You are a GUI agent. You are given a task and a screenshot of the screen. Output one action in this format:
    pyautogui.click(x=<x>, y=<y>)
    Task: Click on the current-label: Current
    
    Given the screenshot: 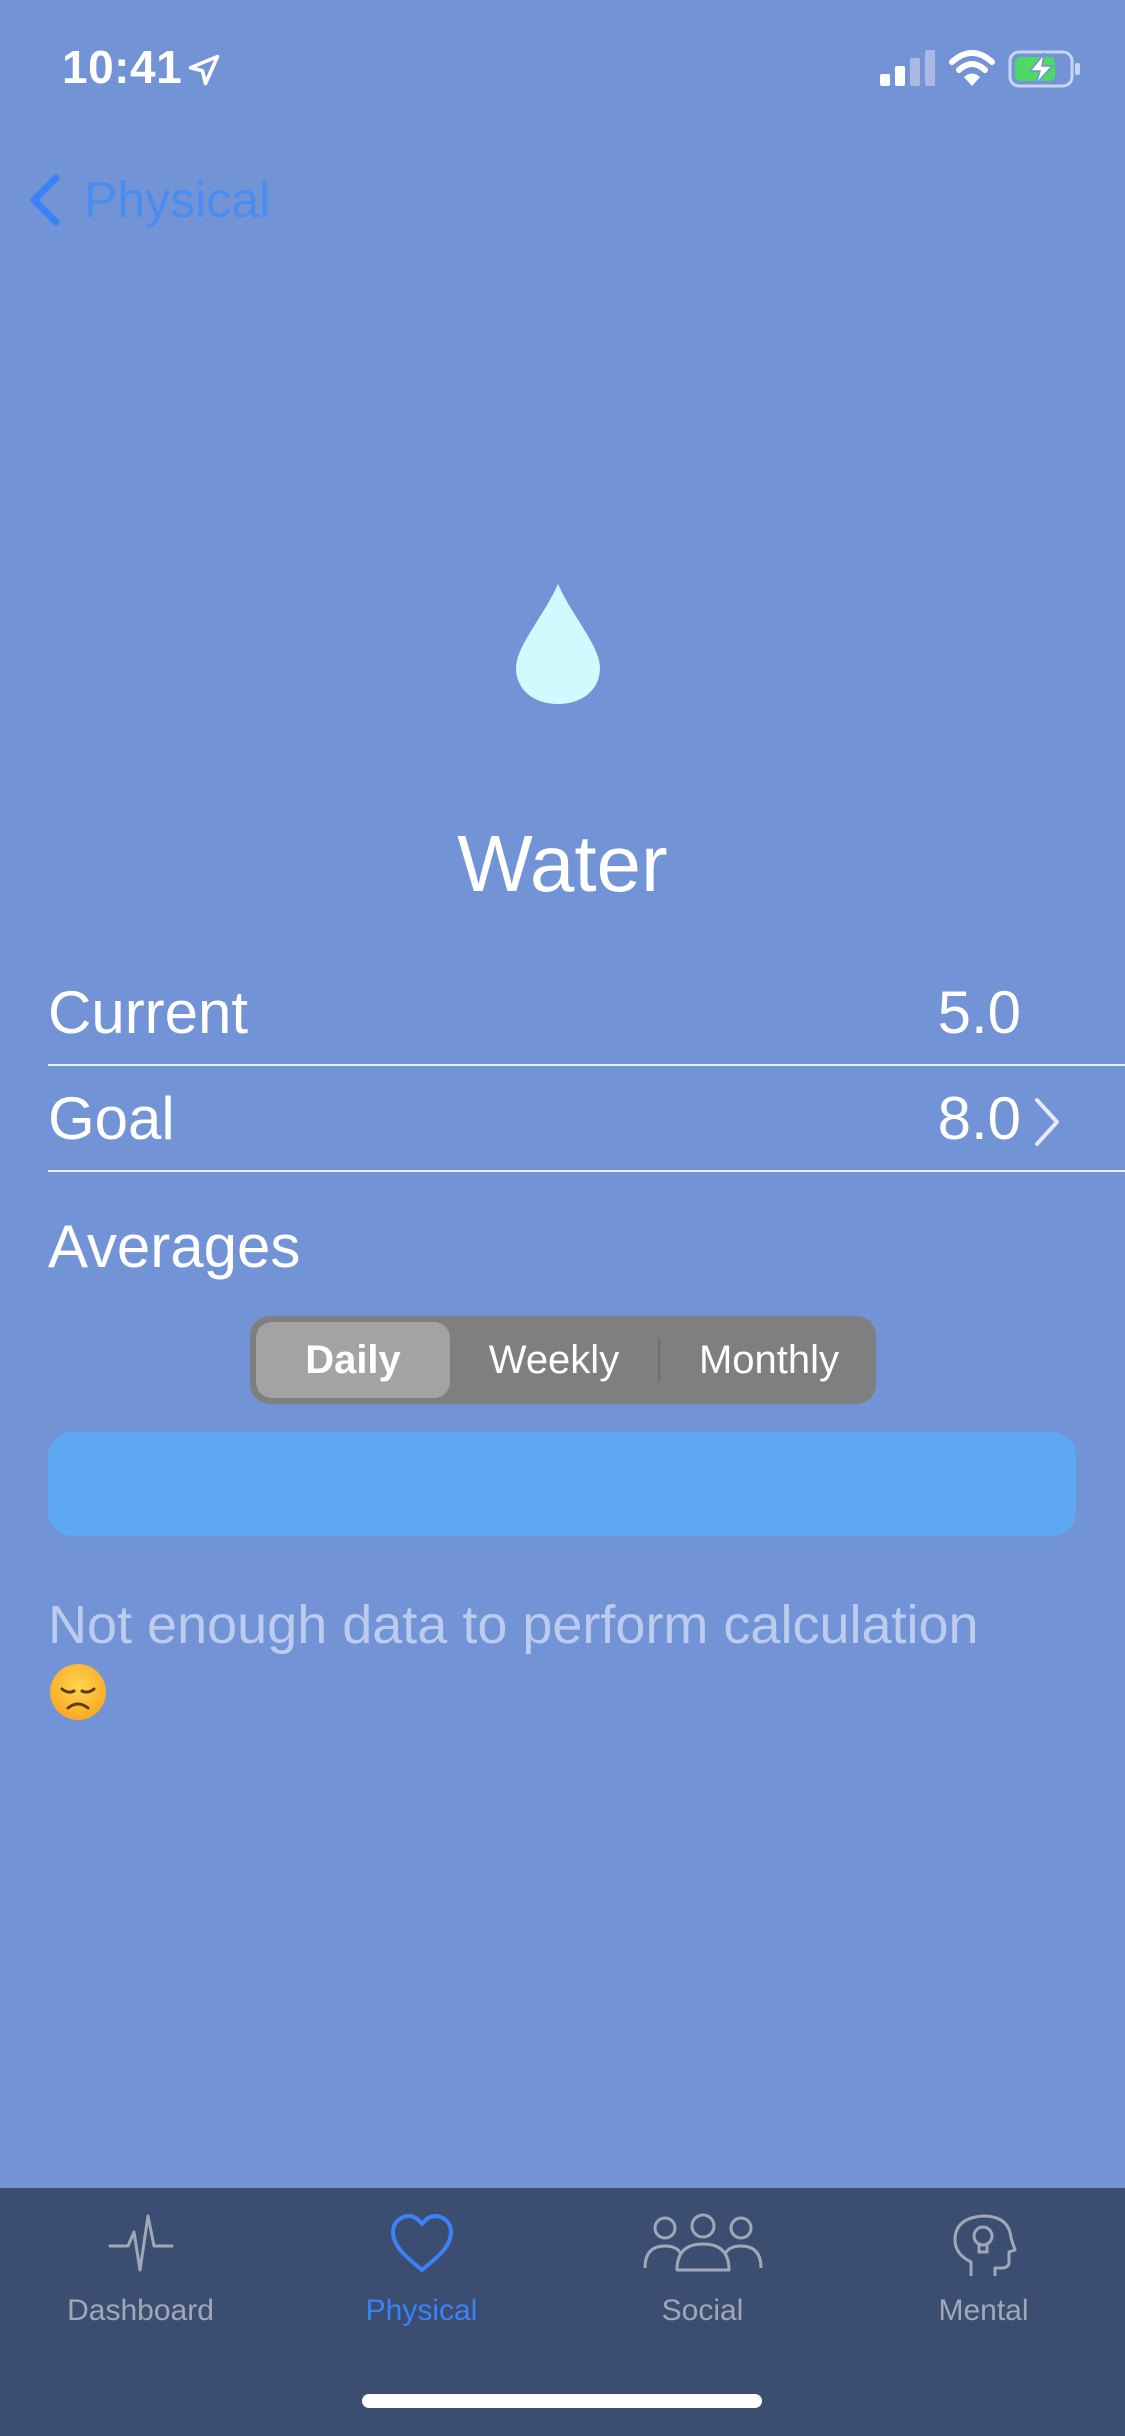 What is the action you would take?
    pyautogui.click(x=148, y=1012)
    